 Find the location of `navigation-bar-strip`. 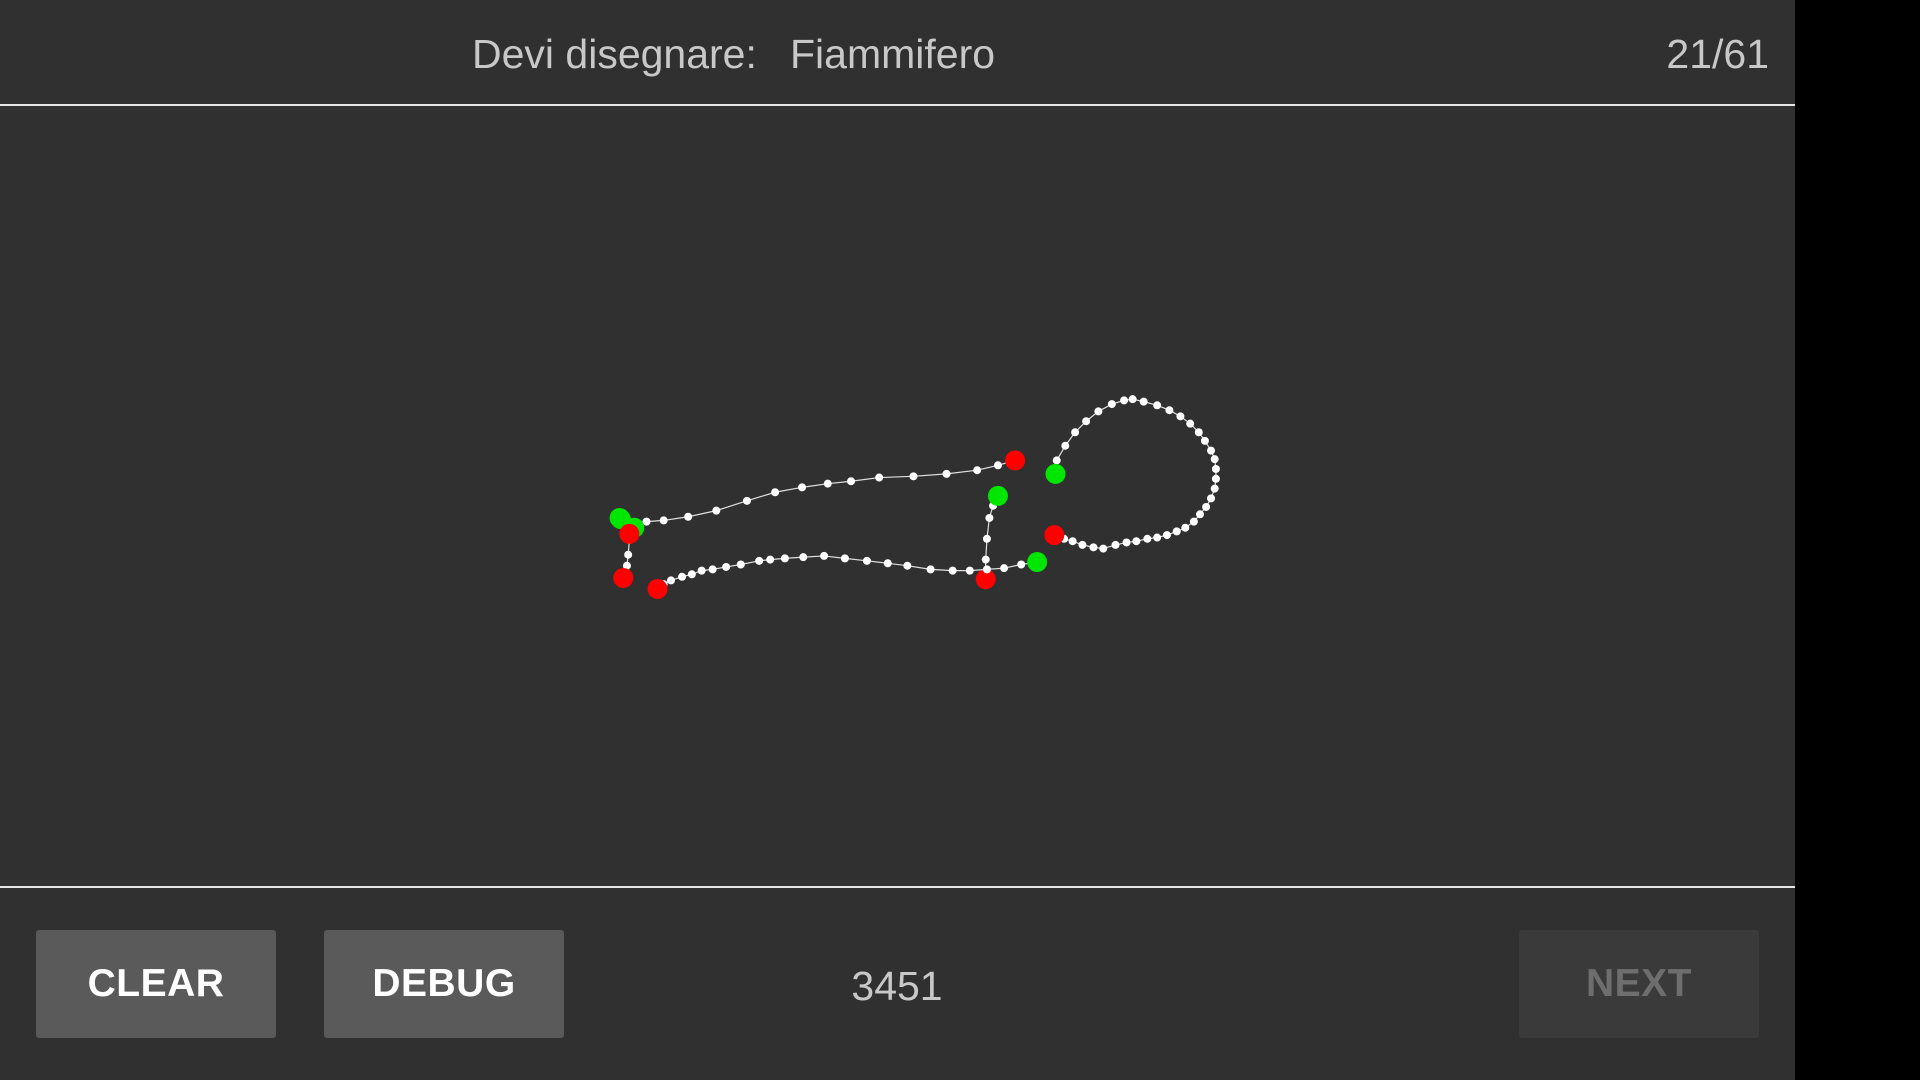

navigation-bar-strip is located at coordinates (1857, 540).